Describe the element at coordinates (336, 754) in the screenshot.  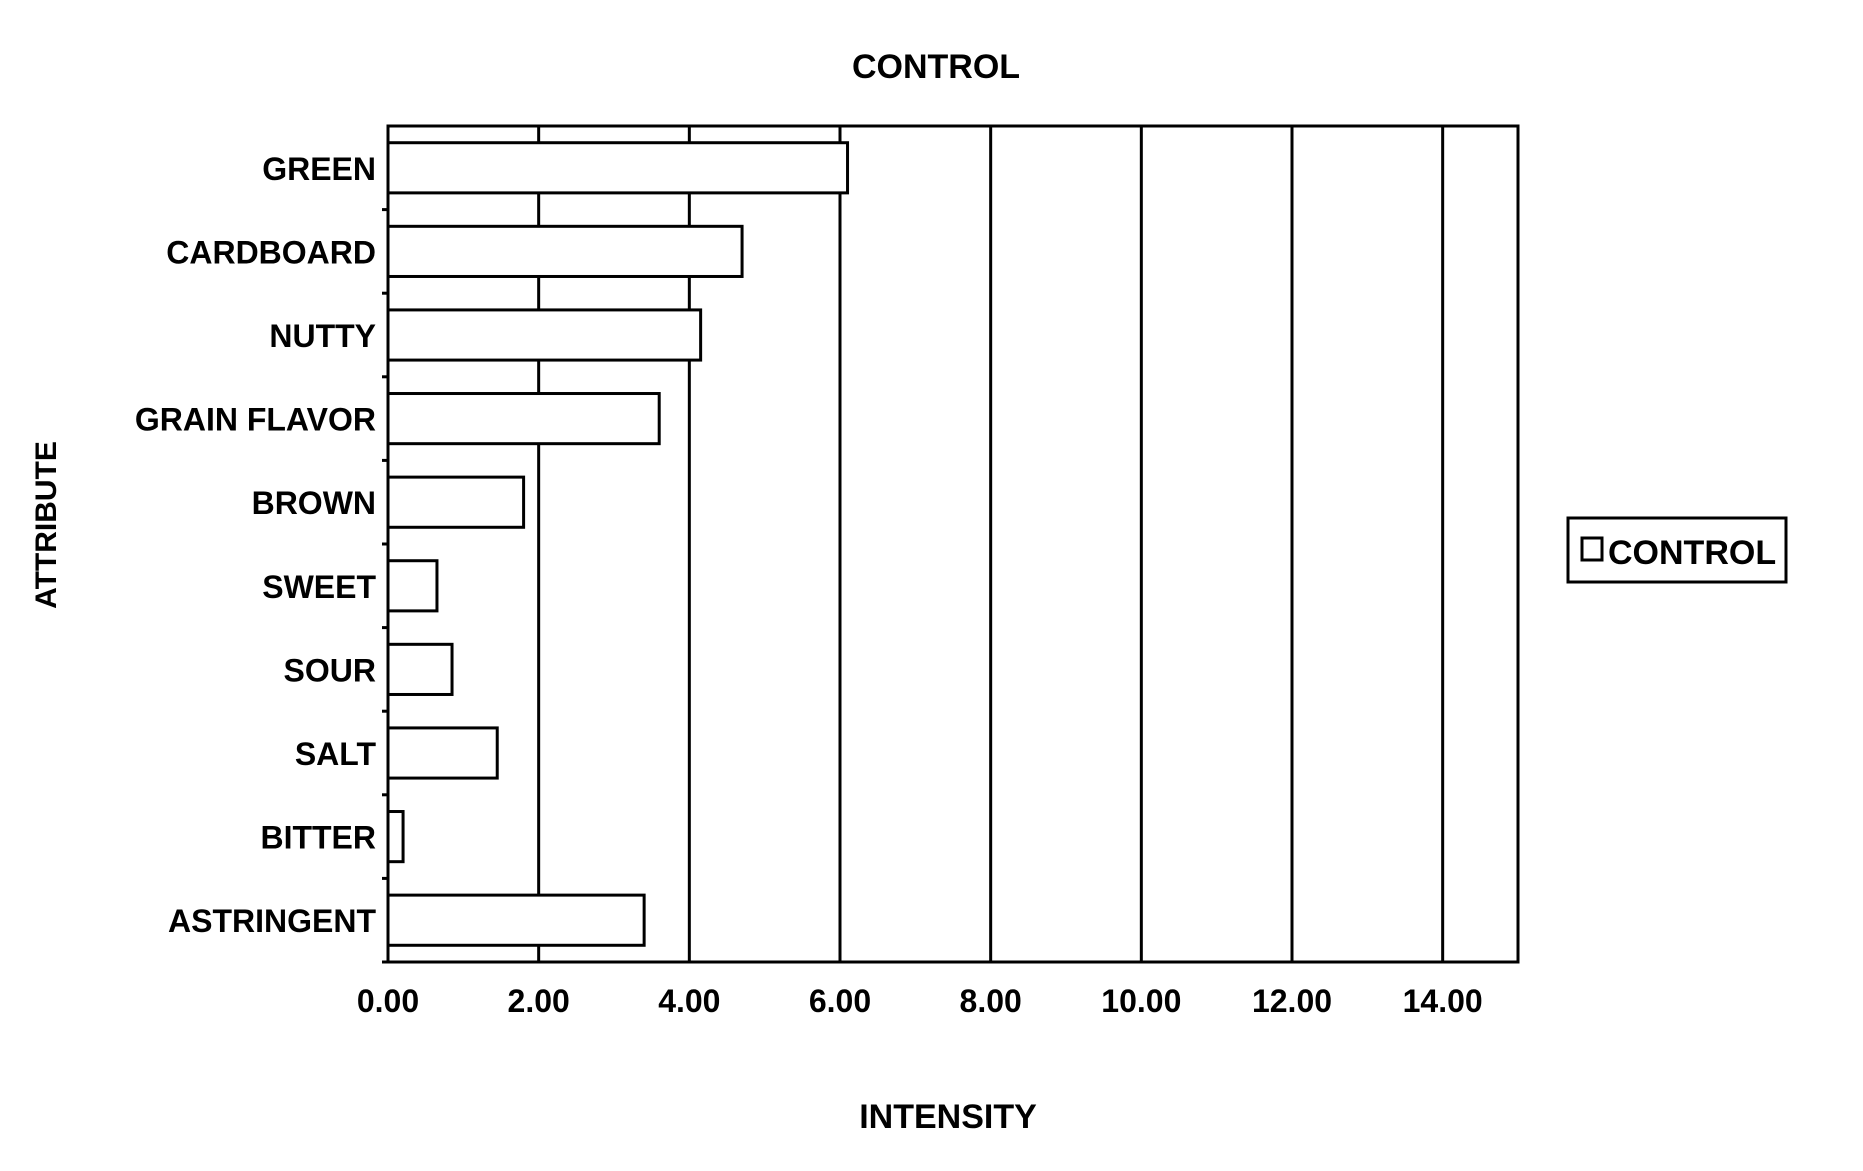
I see `y-tick-label: SALT` at that location.